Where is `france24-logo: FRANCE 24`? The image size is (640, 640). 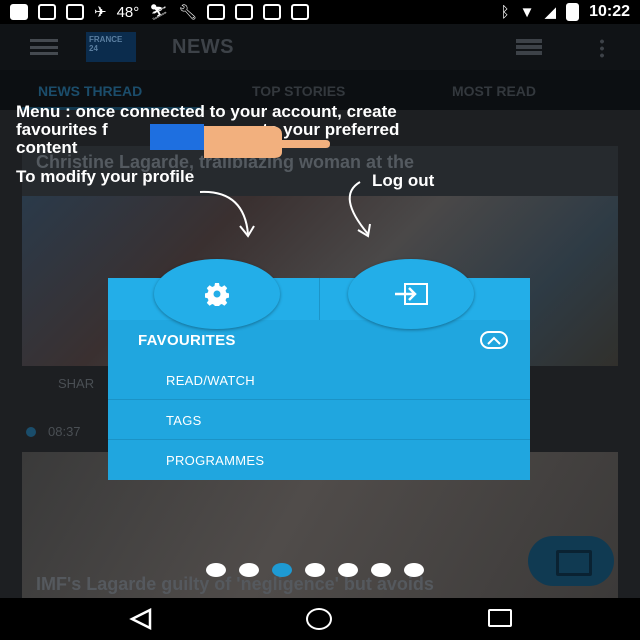 france24-logo: FRANCE 24 is located at coordinates (111, 47).